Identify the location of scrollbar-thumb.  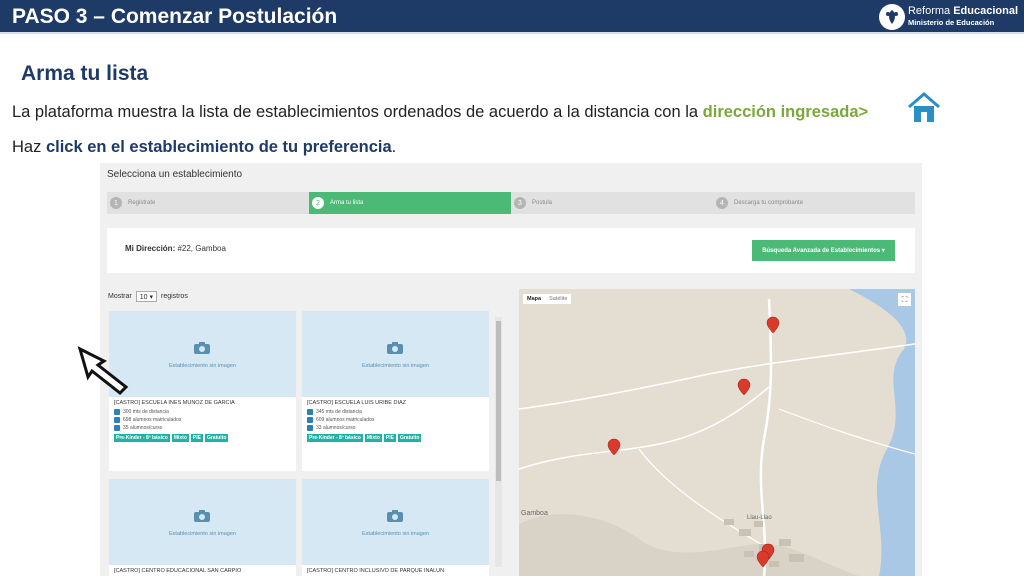
(498, 401).